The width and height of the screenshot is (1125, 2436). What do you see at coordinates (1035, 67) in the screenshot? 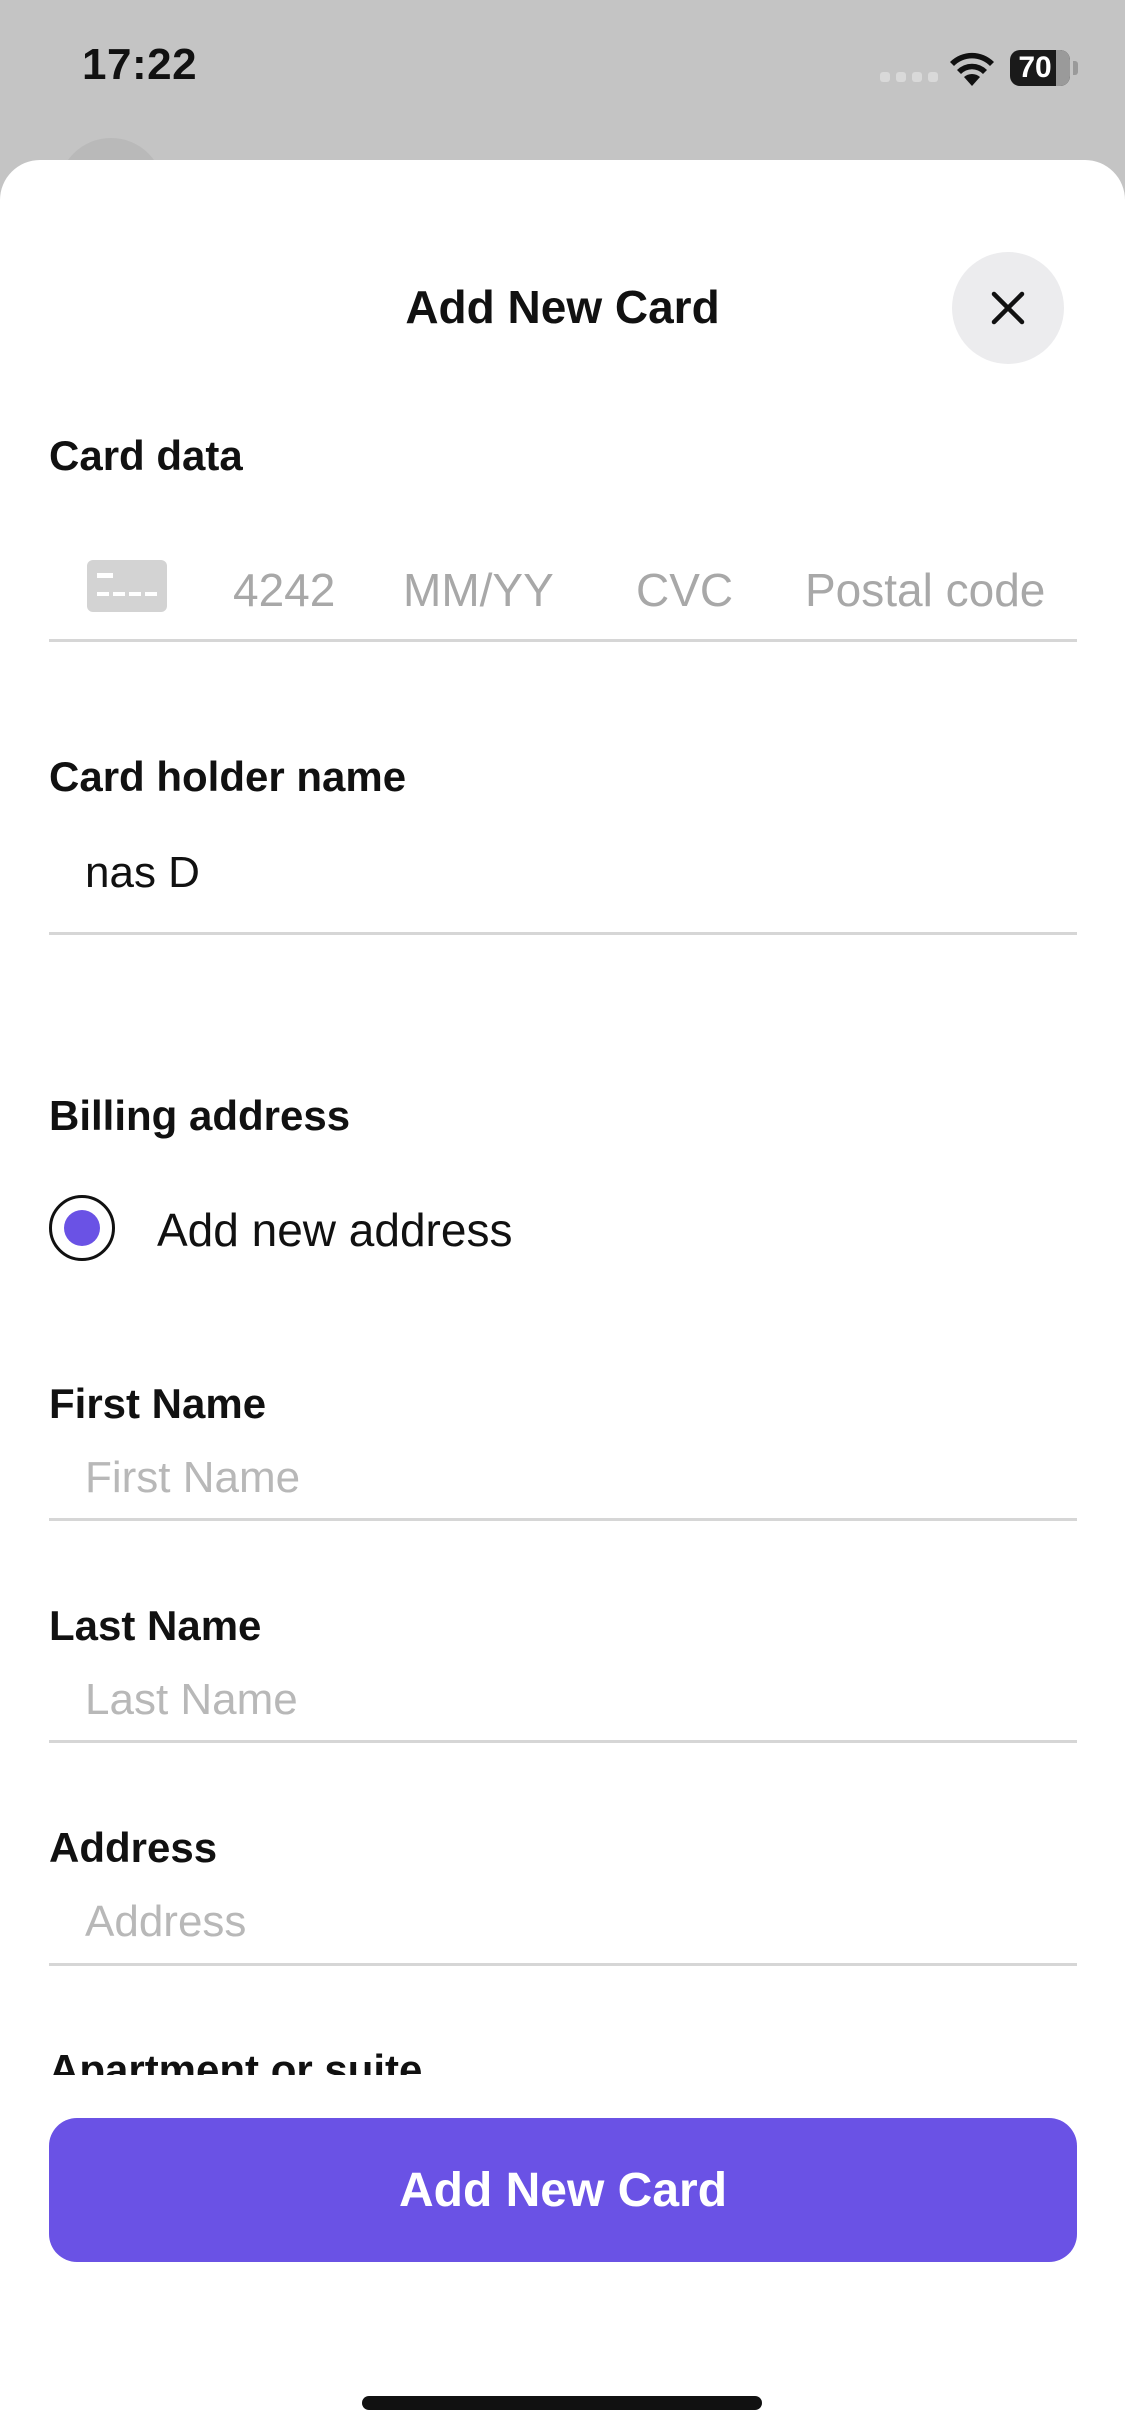
I see `battery-level: 70` at bounding box center [1035, 67].